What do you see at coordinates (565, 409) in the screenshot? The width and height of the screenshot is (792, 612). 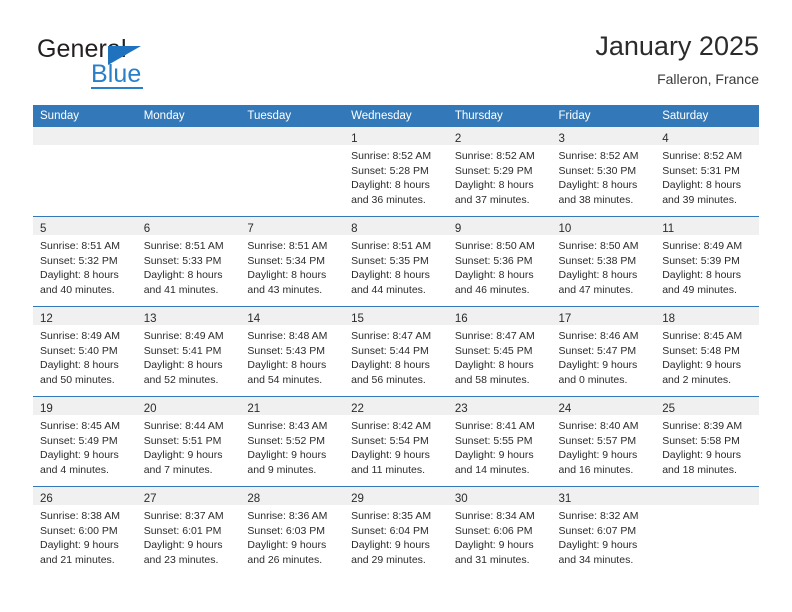 I see `day-number: 24` at bounding box center [565, 409].